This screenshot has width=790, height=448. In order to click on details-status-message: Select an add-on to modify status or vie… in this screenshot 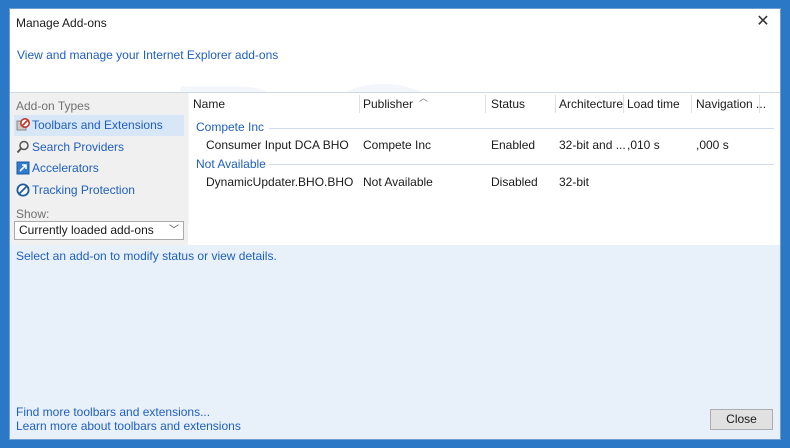, I will do `click(146, 256)`.